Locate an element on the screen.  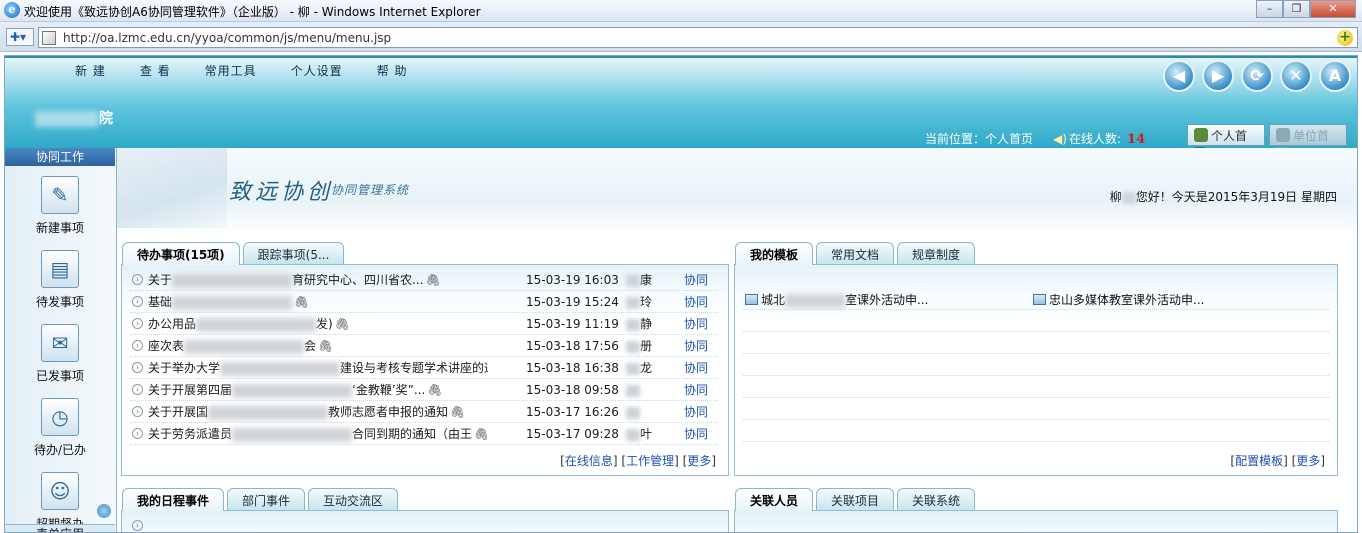
refresh-icon: ⟳ is located at coordinates (1257, 76).